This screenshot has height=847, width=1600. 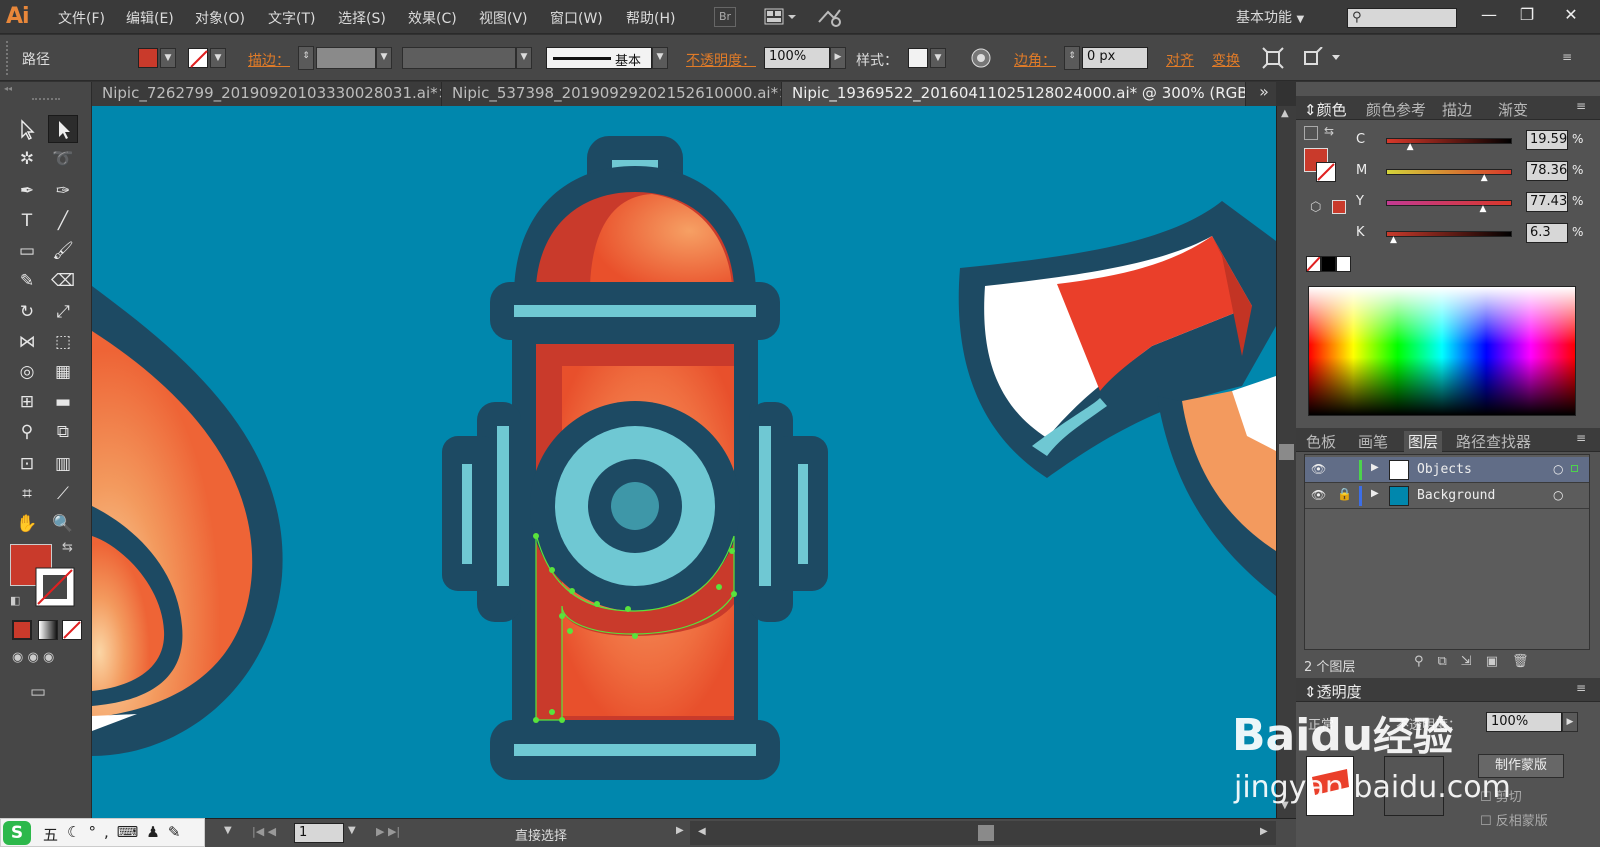 I want to click on corner-radius-field: 0 px, so click(x=1115, y=58).